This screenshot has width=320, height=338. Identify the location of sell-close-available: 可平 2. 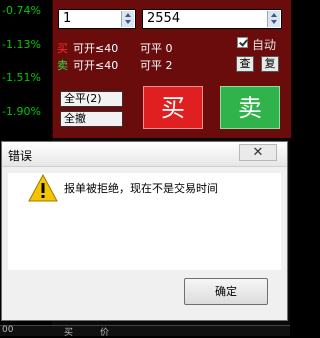
(156, 65).